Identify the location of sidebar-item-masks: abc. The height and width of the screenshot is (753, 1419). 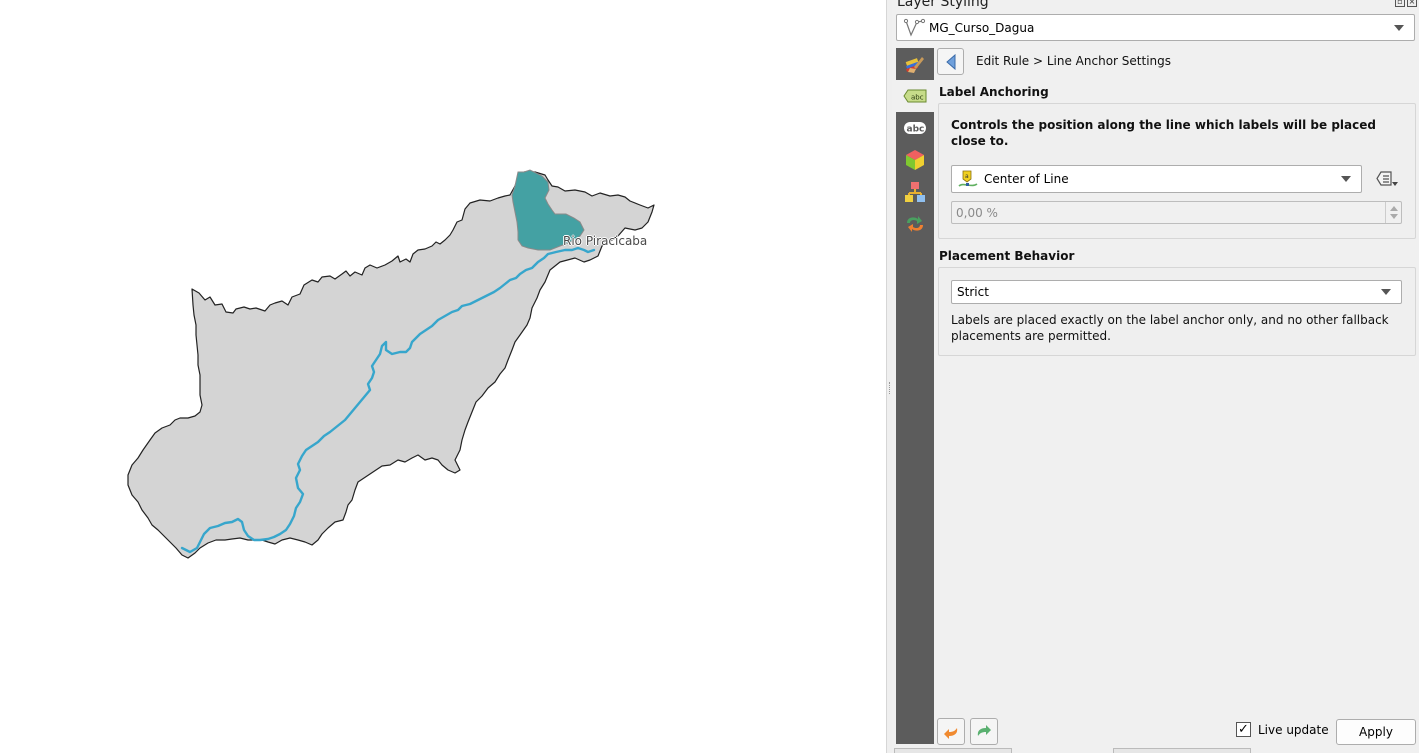
(915, 128).